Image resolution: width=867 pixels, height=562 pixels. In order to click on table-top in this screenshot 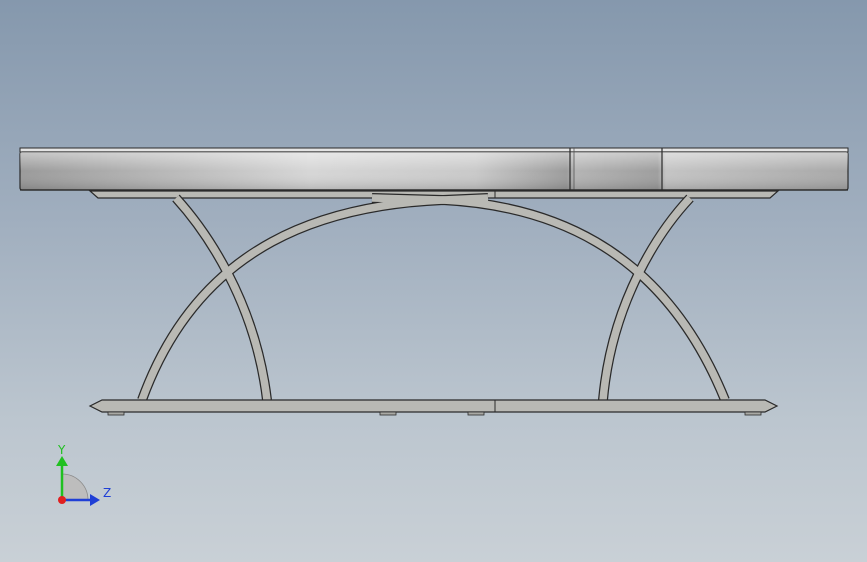, I will do `click(434, 169)`.